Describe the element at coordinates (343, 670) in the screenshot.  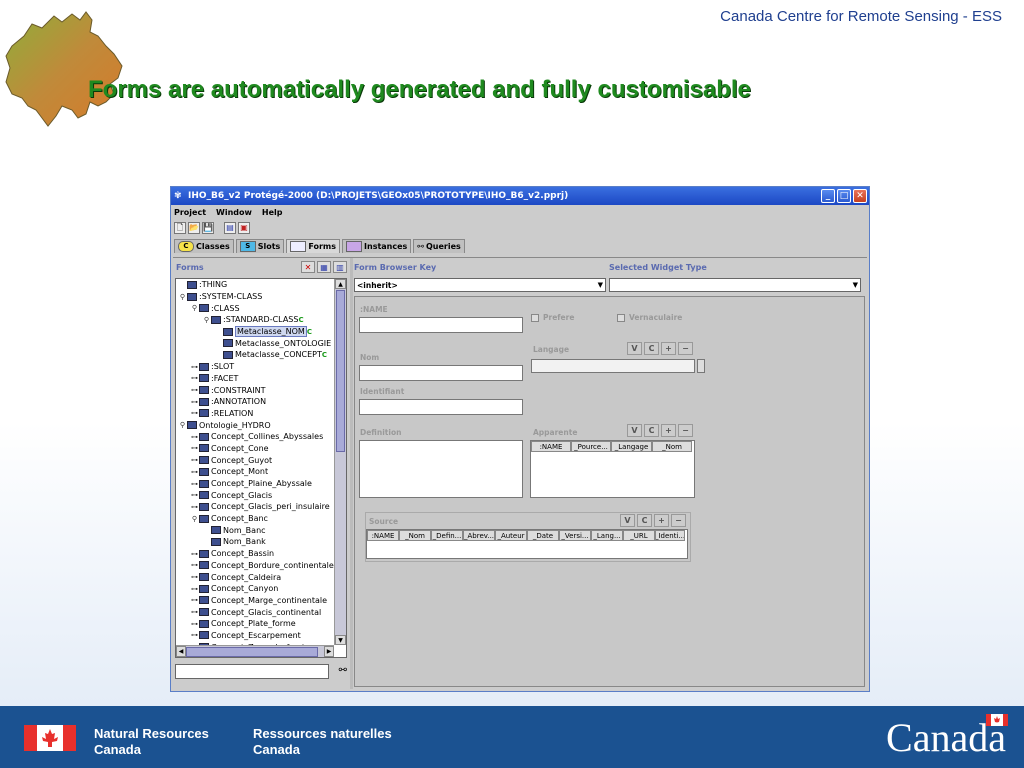
I see `find-binoculars-icon: ⚯` at that location.